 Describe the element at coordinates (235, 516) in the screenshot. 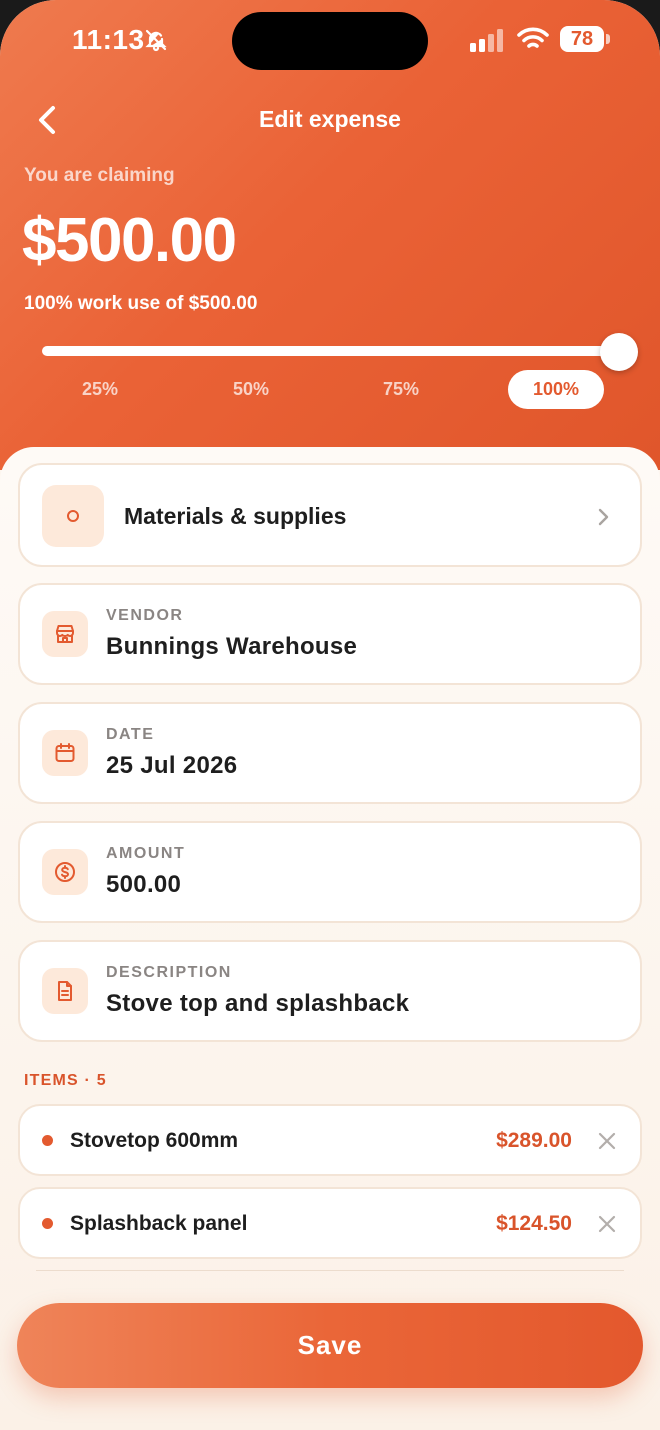

I see `category-label: Materials & supplies` at that location.